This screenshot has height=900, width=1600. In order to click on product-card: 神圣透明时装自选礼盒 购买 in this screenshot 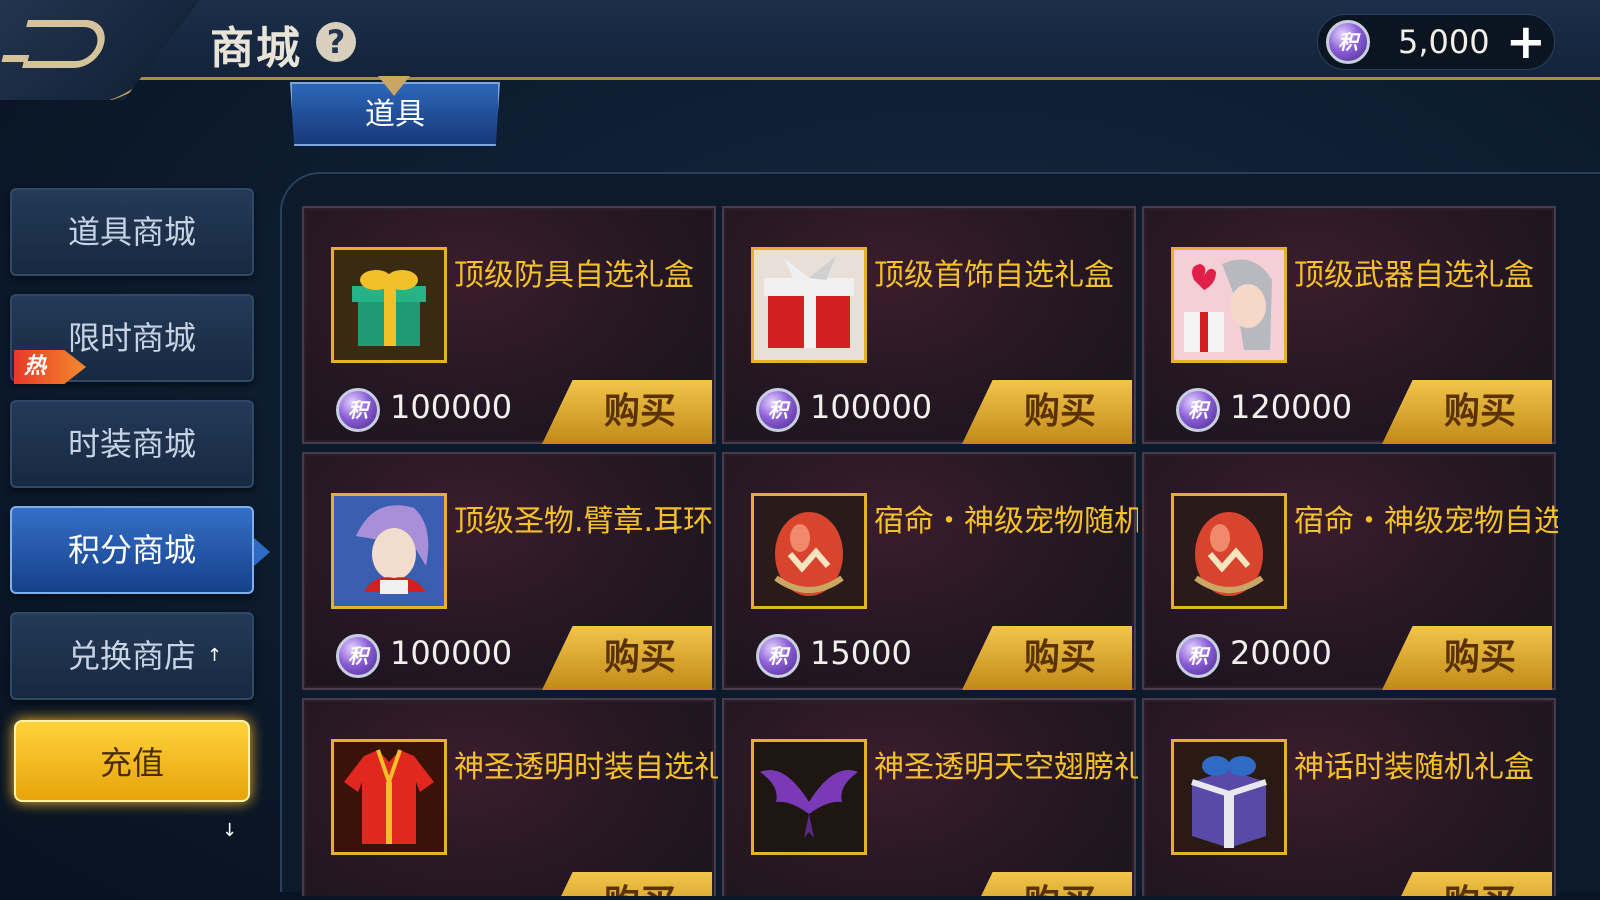, I will do `click(510, 797)`.